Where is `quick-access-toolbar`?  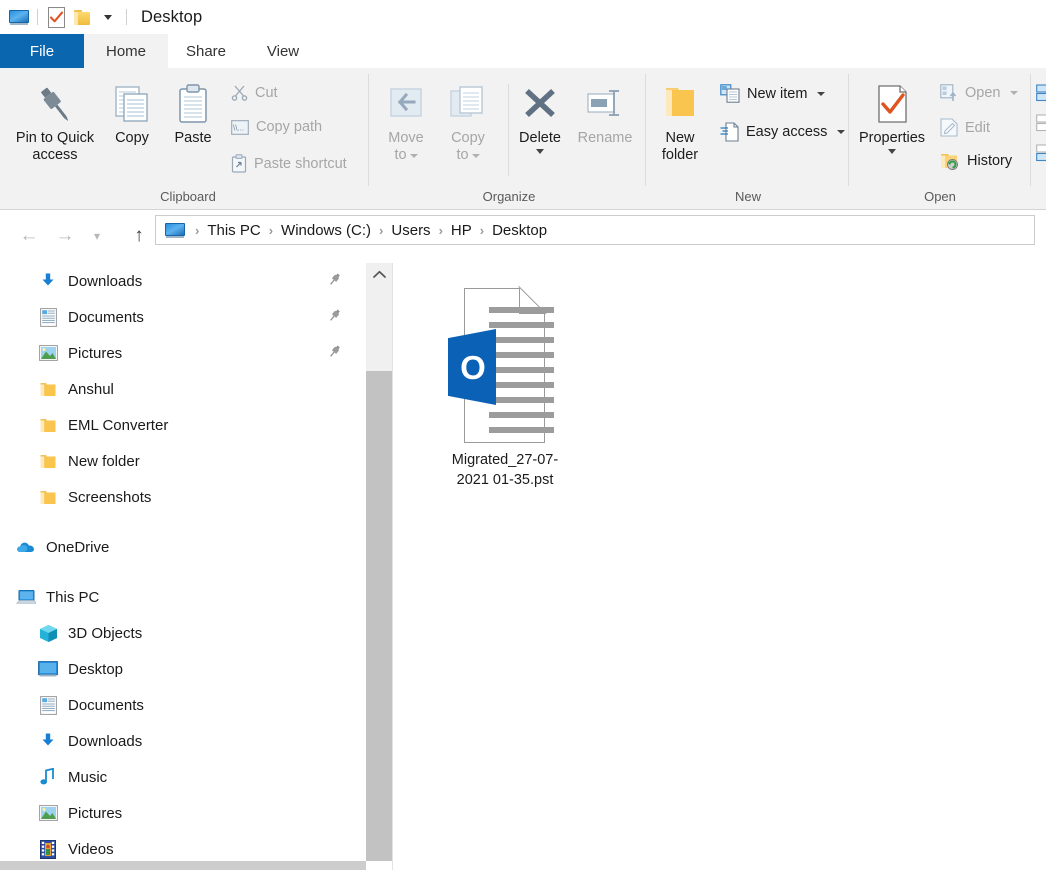 quick-access-toolbar is located at coordinates (69, 17).